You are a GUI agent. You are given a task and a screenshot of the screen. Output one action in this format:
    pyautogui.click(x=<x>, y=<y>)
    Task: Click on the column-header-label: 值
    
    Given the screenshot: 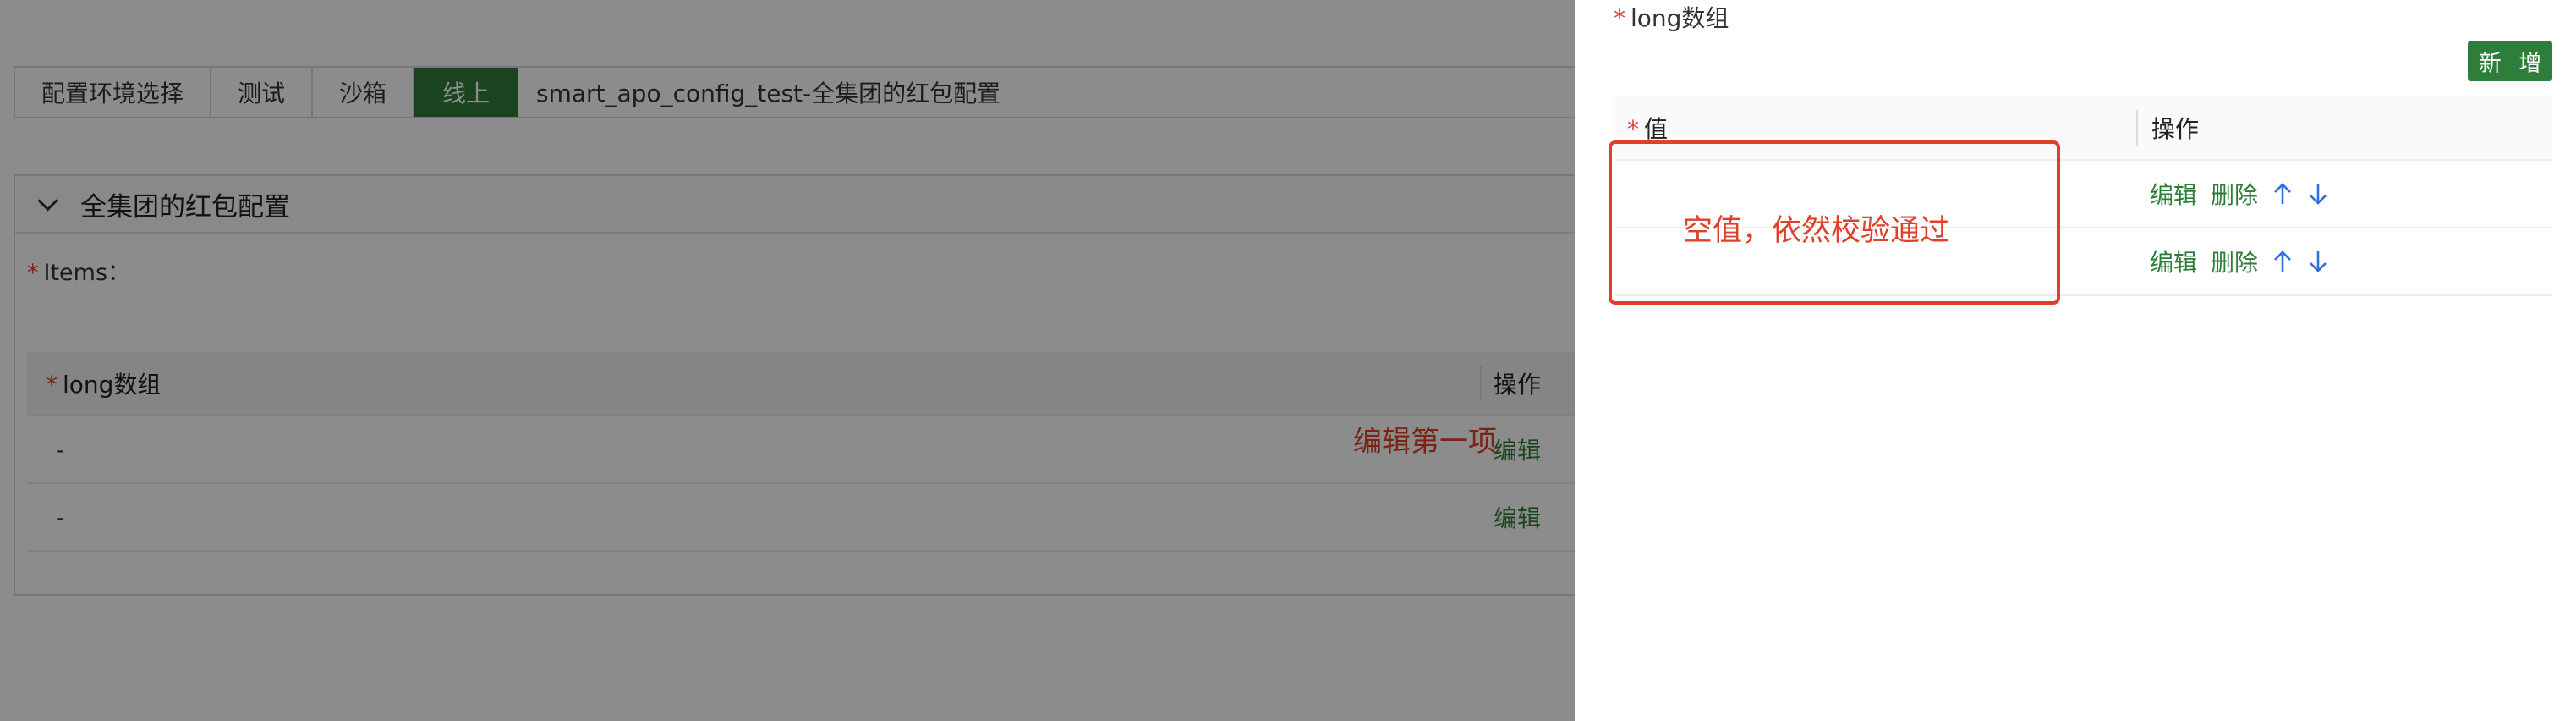 What is the action you would take?
    pyautogui.click(x=1656, y=129)
    